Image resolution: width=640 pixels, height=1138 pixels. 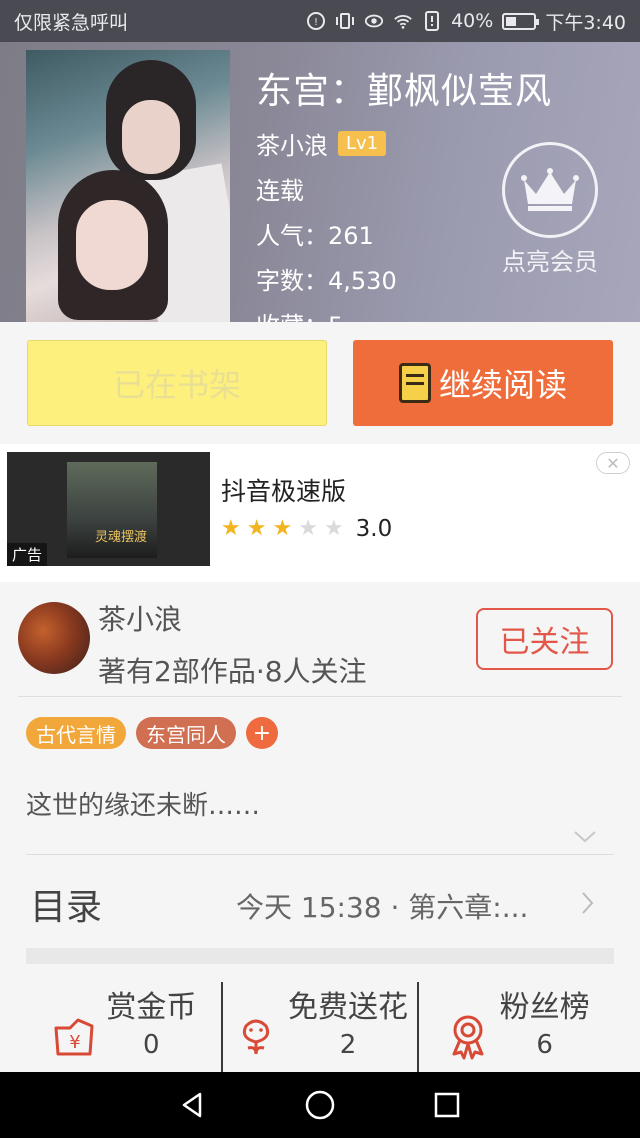 I want to click on chevron-down-icon, so click(x=585, y=836).